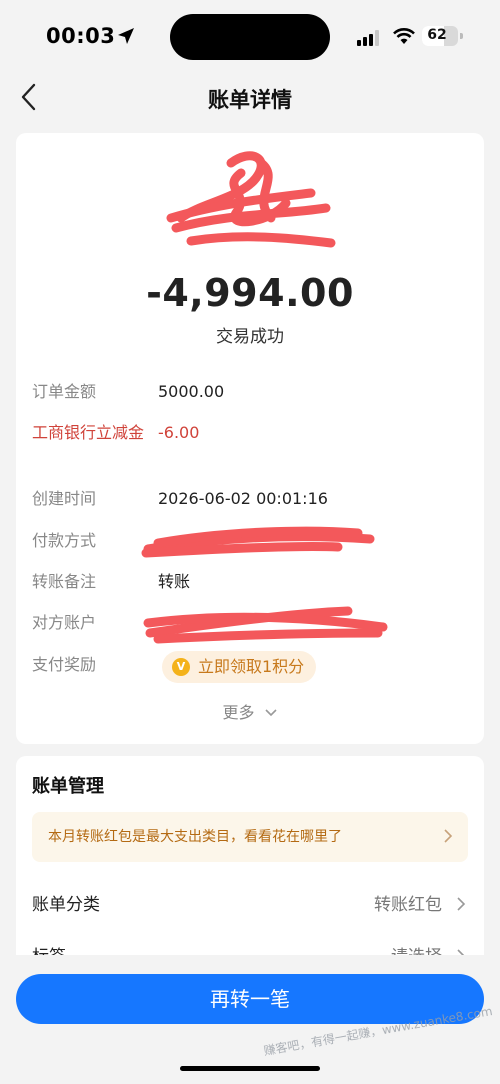 Image resolution: width=500 pixels, height=1084 pixels. I want to click on claim-points-label: 立即领取1积分, so click(251, 666).